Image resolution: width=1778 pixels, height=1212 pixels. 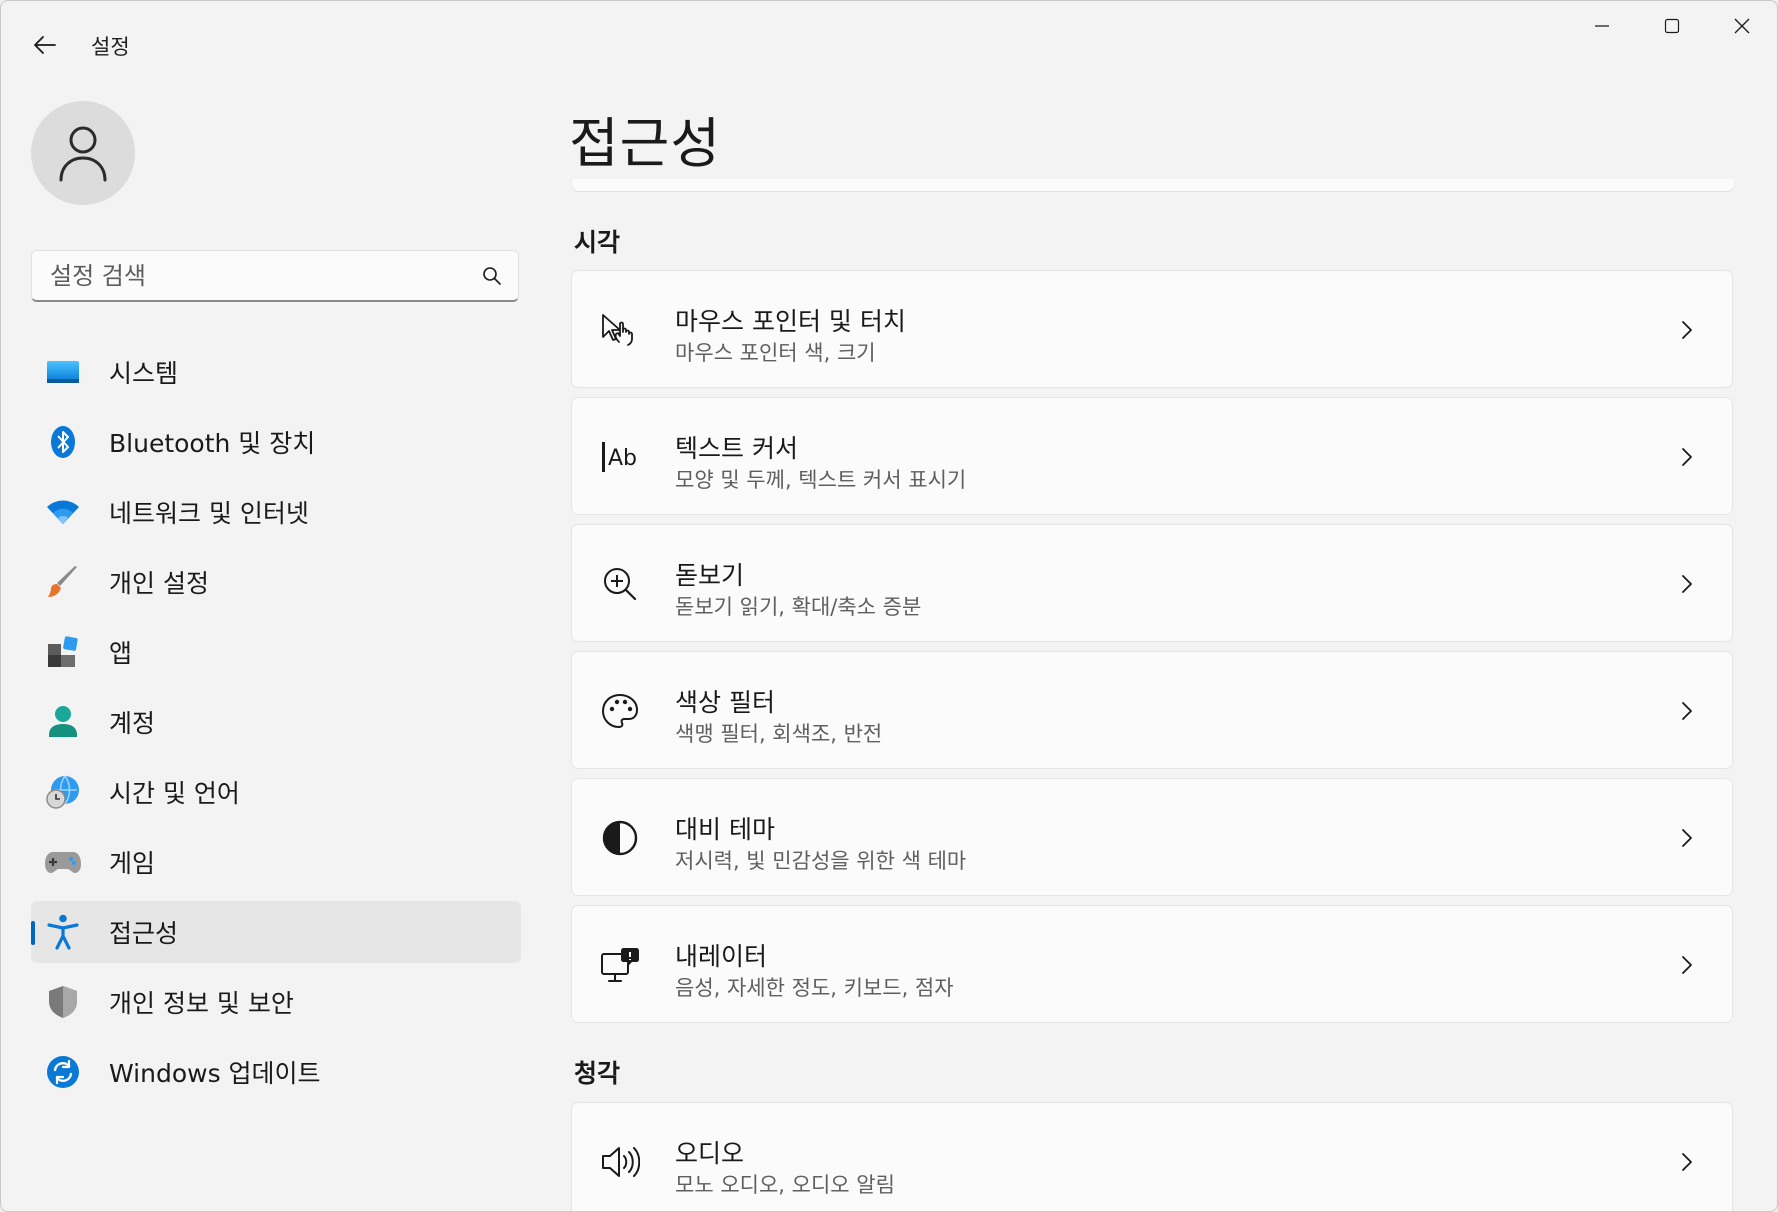 What do you see at coordinates (276, 792) in the screenshot?
I see `sidebar-item-time-language: 시간 및 언어` at bounding box center [276, 792].